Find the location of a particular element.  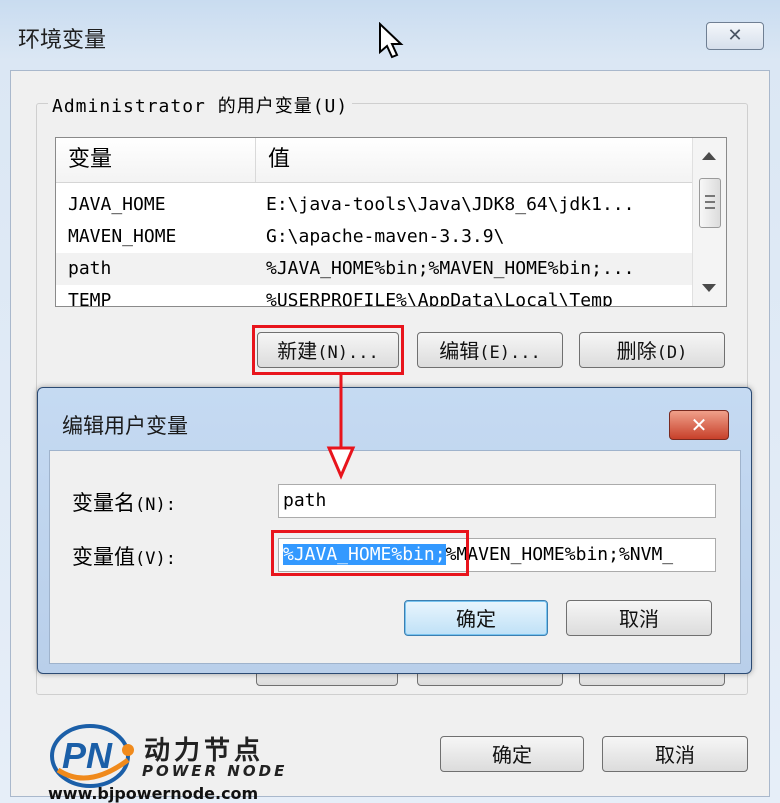

variable-value-label: 变量值(V): is located at coordinates (124, 556).